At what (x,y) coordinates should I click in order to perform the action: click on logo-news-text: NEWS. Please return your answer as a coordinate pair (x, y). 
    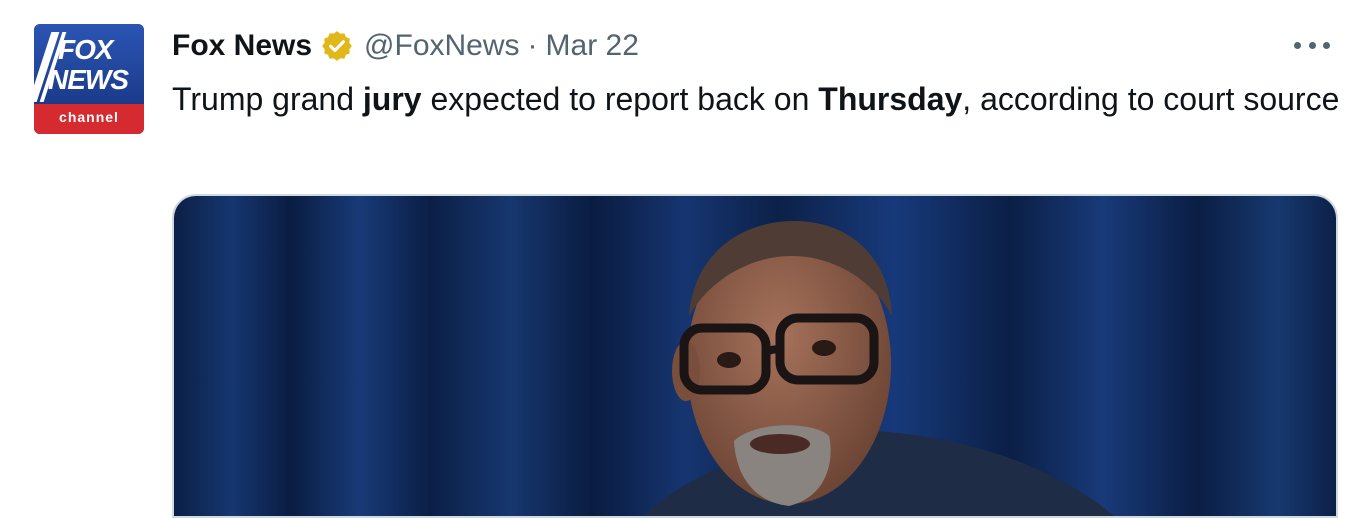
    Looking at the image, I should click on (88, 79).